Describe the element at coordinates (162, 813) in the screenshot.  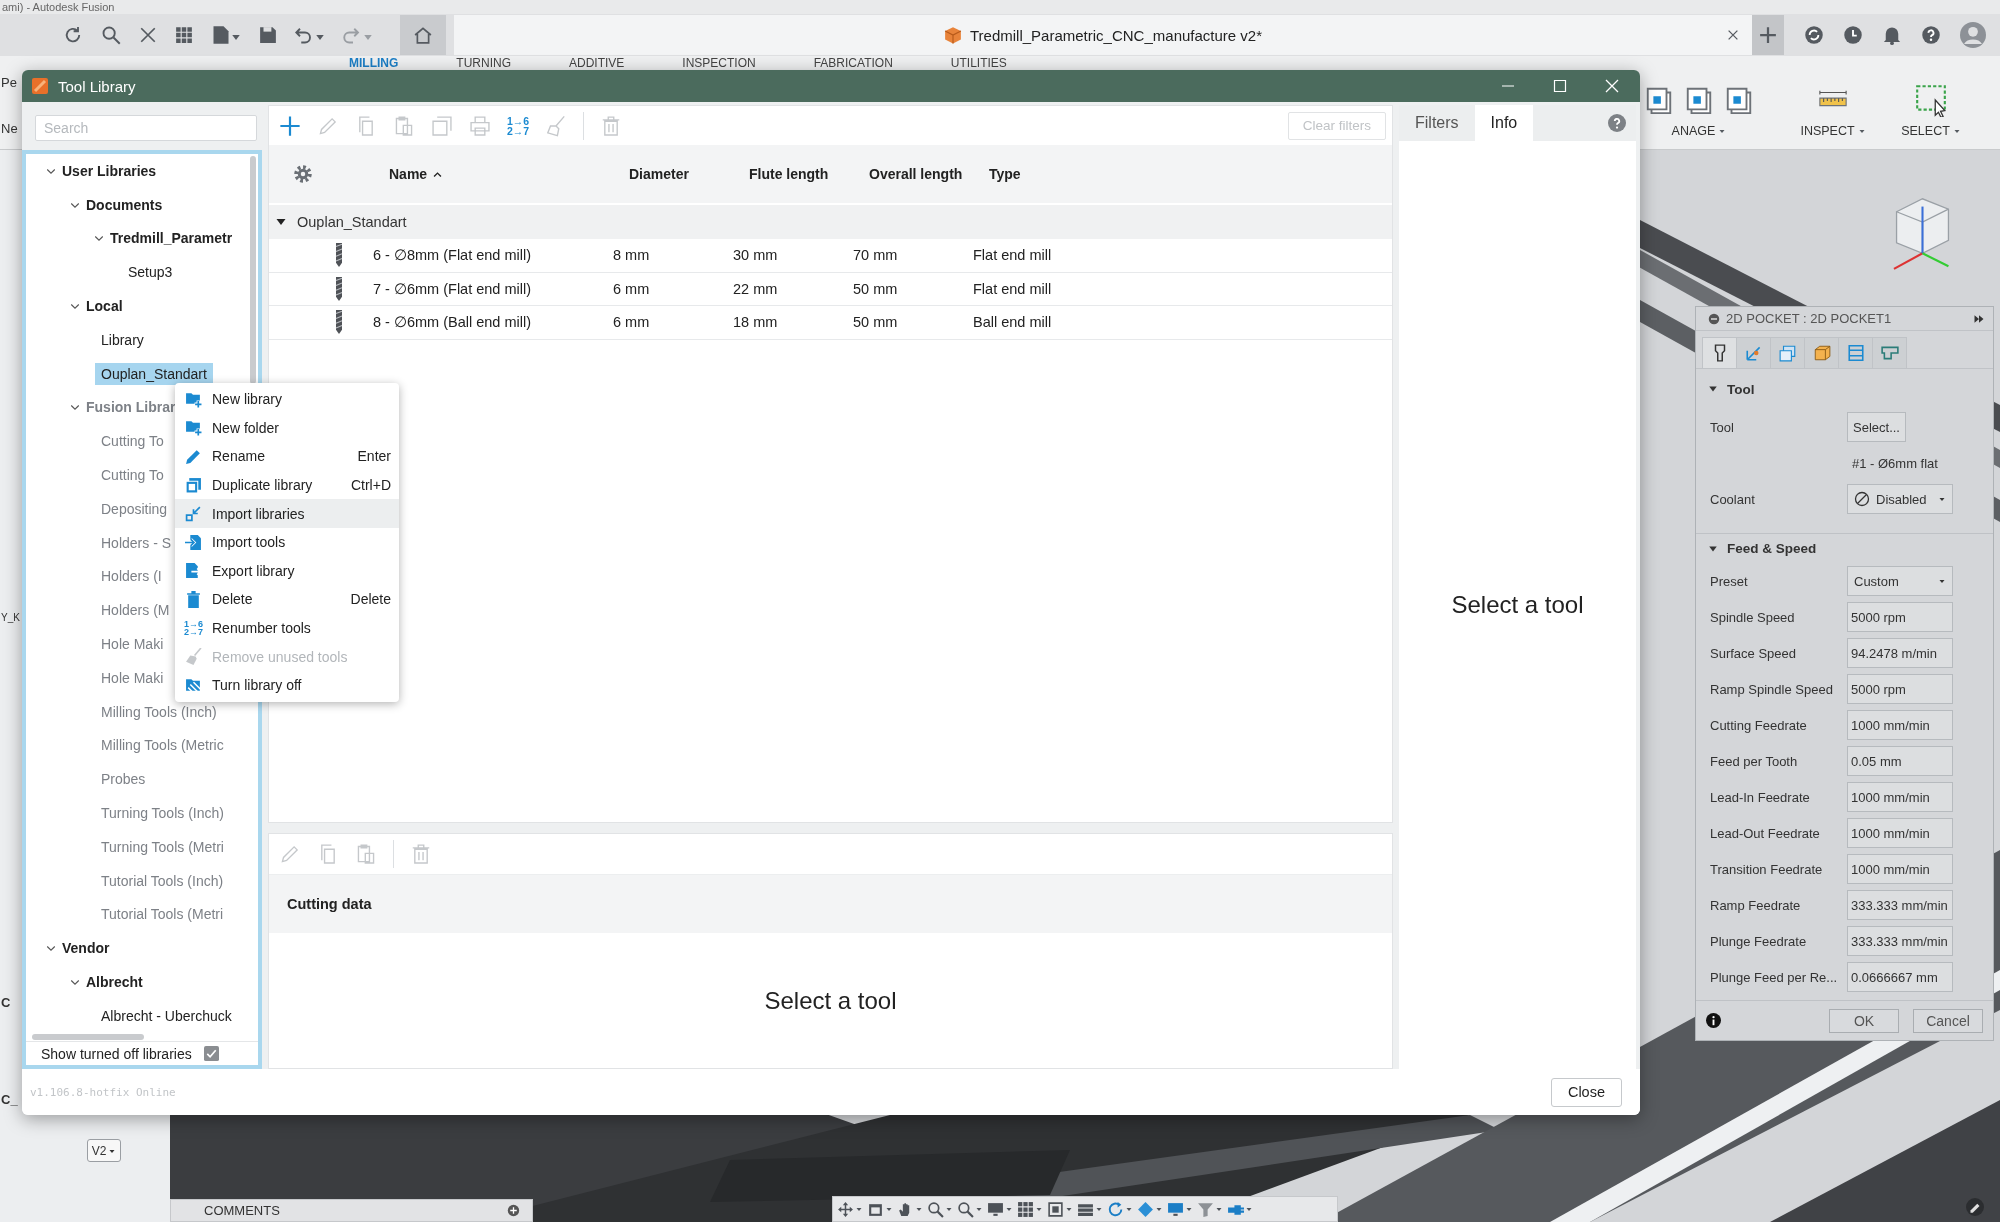
I see `tree-item: Turning Tools (Inch)` at that location.